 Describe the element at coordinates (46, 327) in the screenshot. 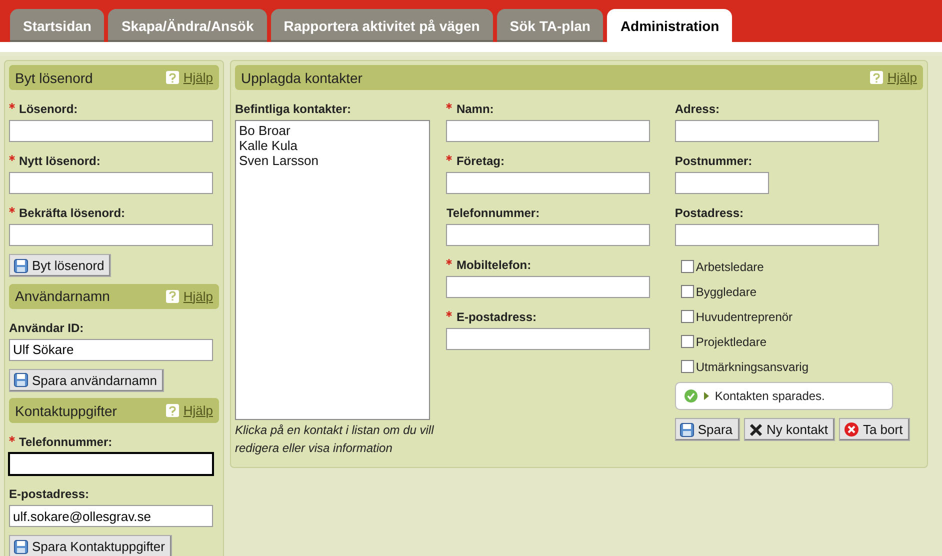

I see `field-label: Användar ID:` at that location.